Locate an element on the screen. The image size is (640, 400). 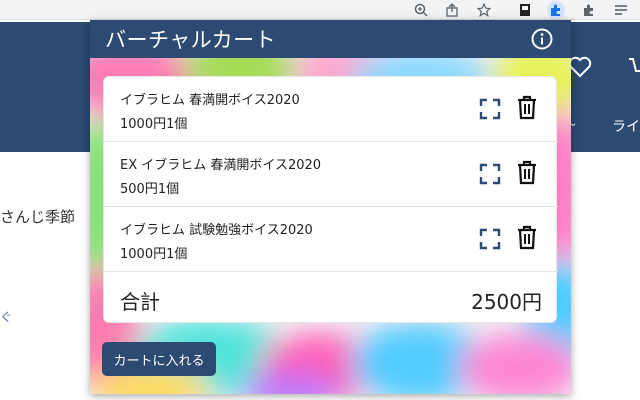
cart-icon is located at coordinates (634, 69).